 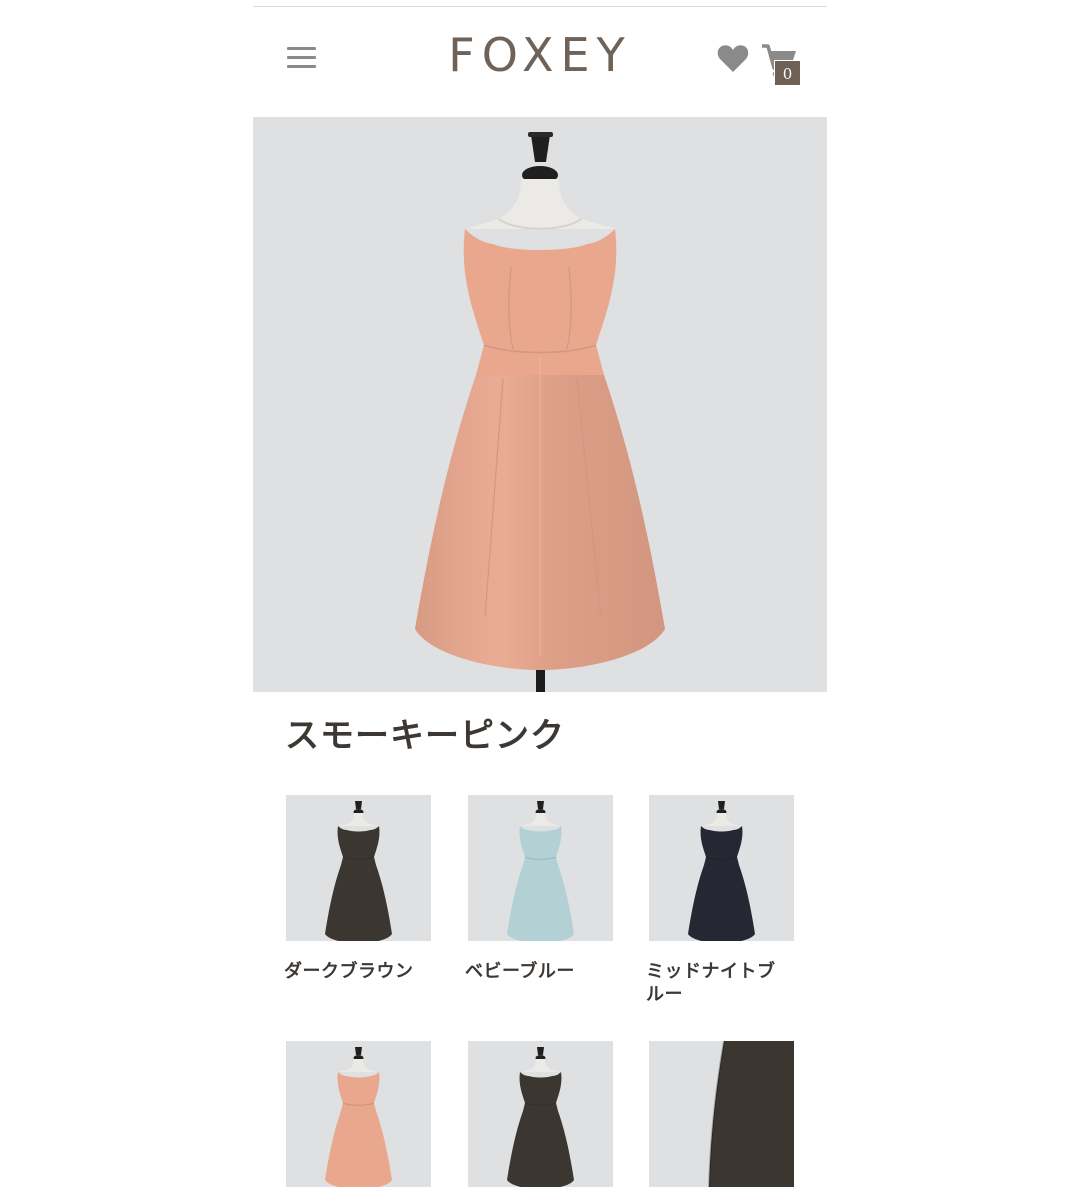 What do you see at coordinates (787, 73) in the screenshot?
I see `cart-count-badge: 0` at bounding box center [787, 73].